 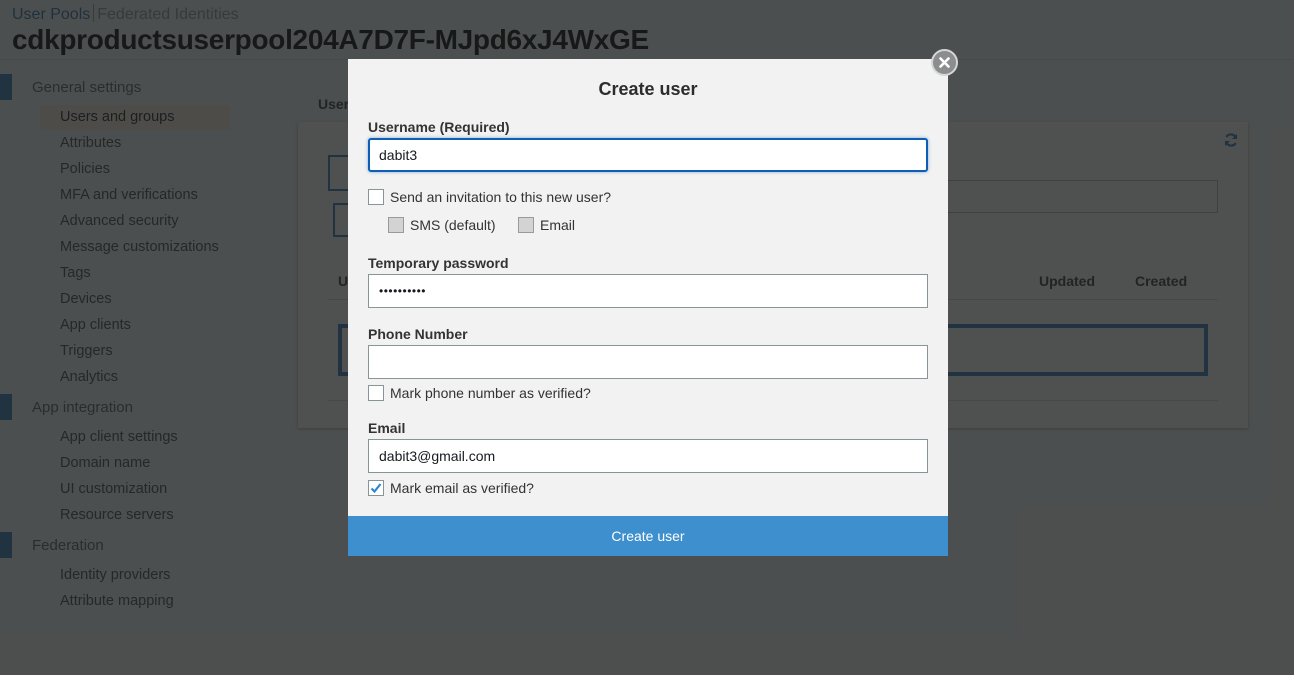 I want to click on sms-option-row: SMS (default), so click(x=442, y=225).